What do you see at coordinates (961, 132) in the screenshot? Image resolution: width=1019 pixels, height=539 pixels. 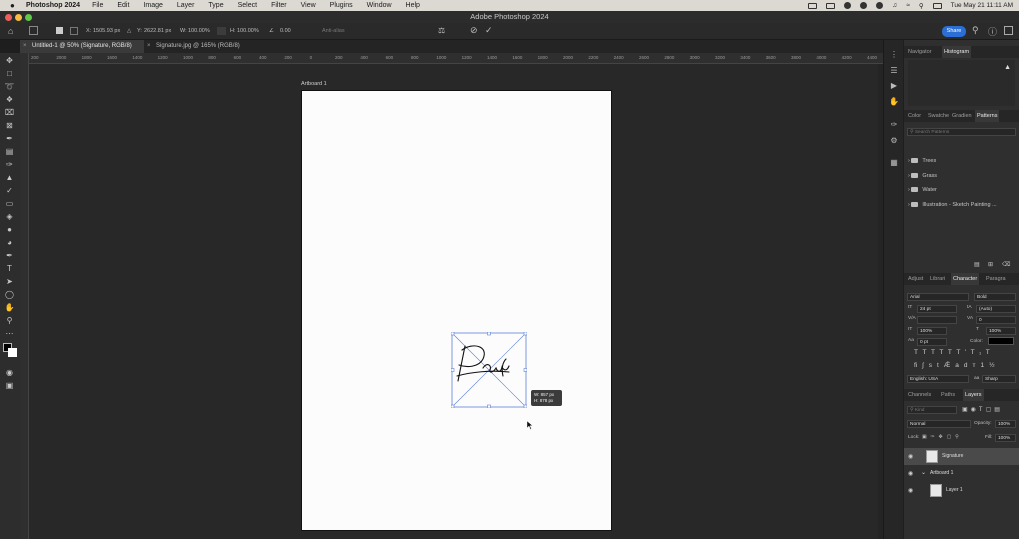 I see `patterns-search-input: ⚲ Search Patterns` at bounding box center [961, 132].